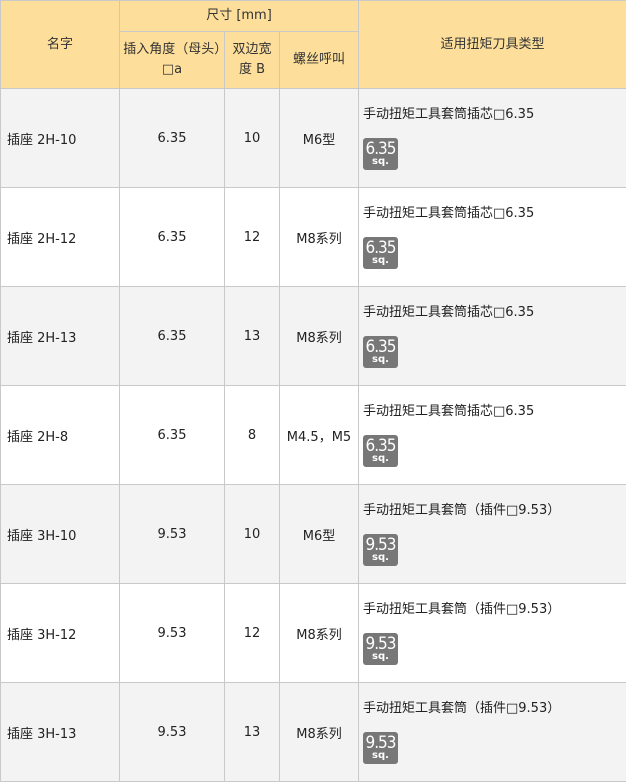 The width and height of the screenshot is (626, 782). What do you see at coordinates (239, 16) in the screenshot?
I see `header-size-group: 尺寸 [mm]` at bounding box center [239, 16].